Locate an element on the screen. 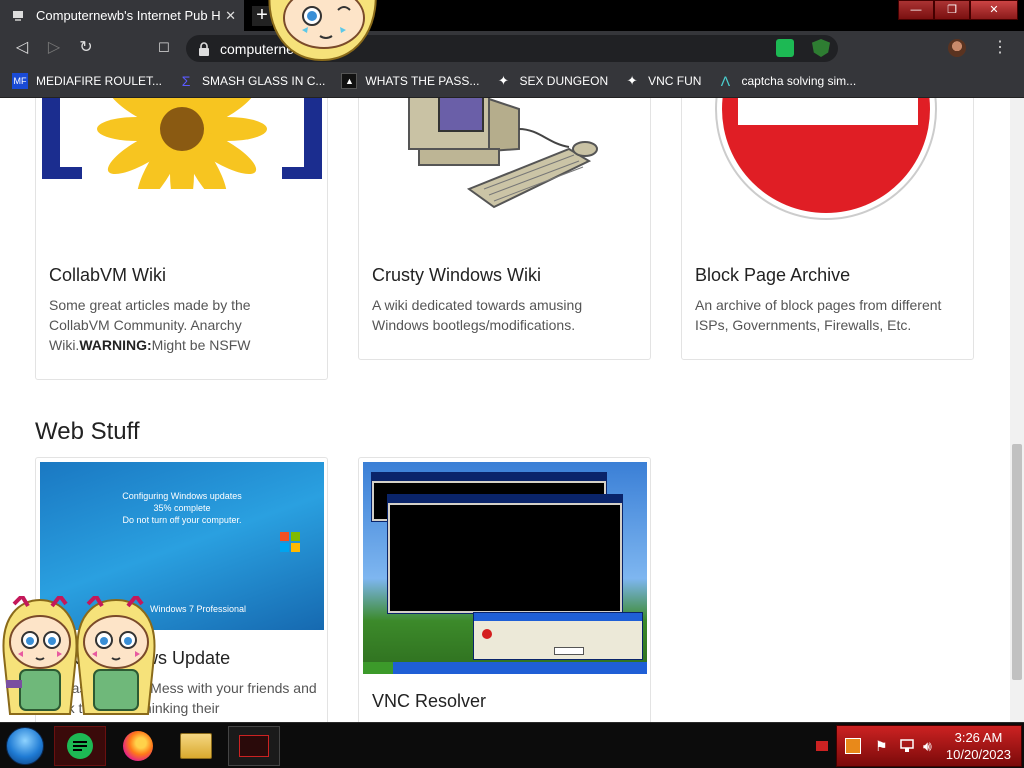 This screenshot has width=1024, height=768. old-computer-image is located at coordinates (504, 158).